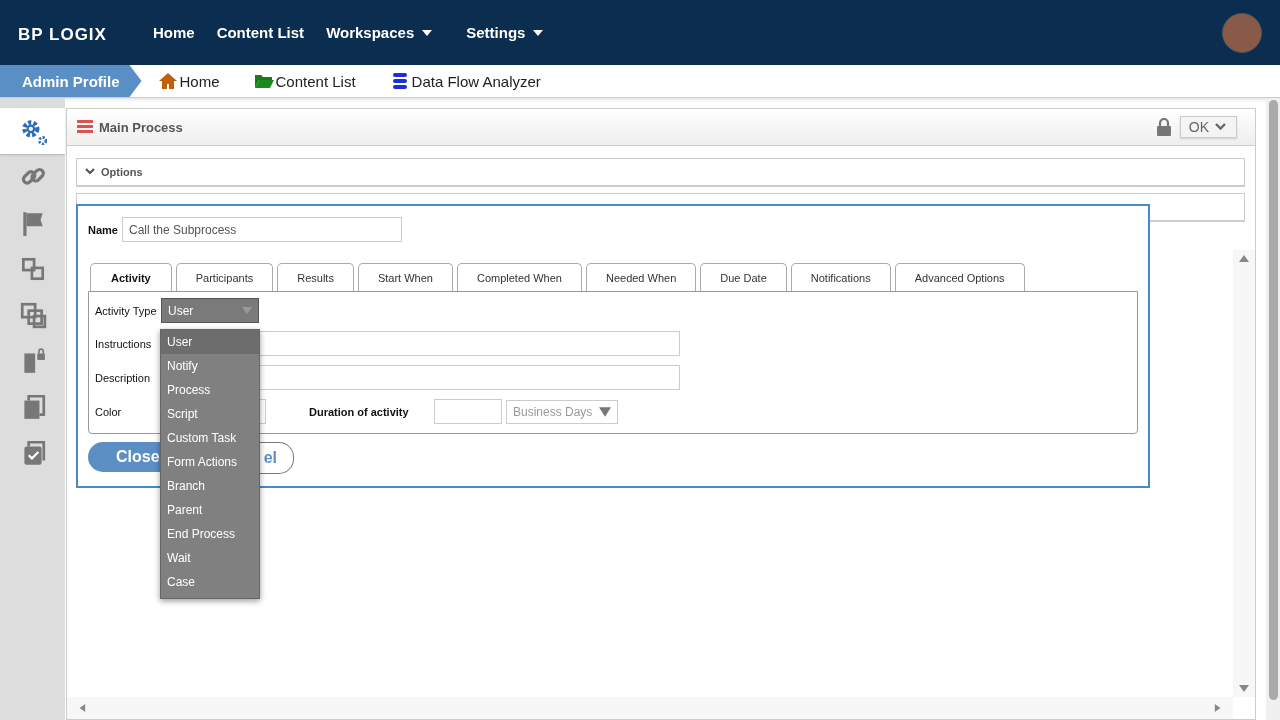 The height and width of the screenshot is (720, 1280). I want to click on name-label: Name, so click(103, 229).